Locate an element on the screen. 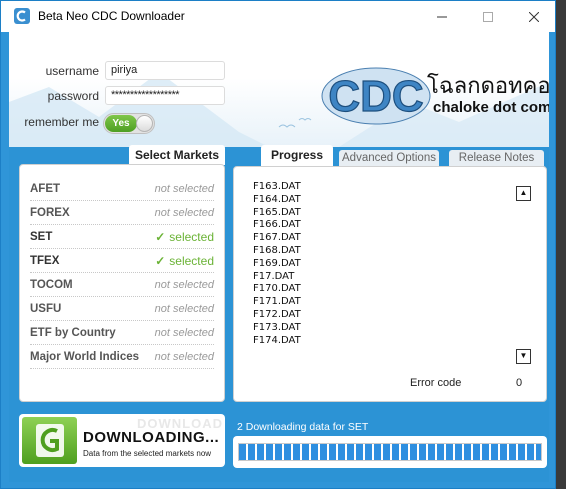  toggle-yes-label: Yes is located at coordinates (121, 123).